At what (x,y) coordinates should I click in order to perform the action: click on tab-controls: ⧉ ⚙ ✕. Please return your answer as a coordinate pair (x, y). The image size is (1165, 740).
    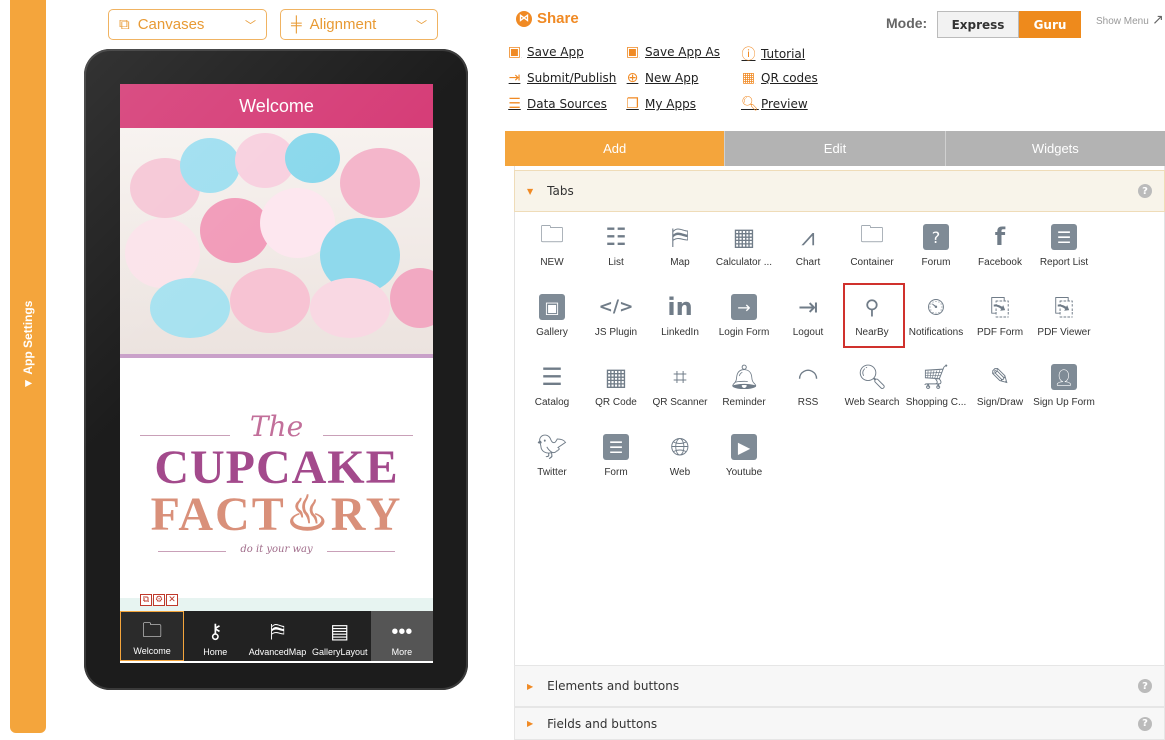
    Looking at the image, I should click on (159, 600).